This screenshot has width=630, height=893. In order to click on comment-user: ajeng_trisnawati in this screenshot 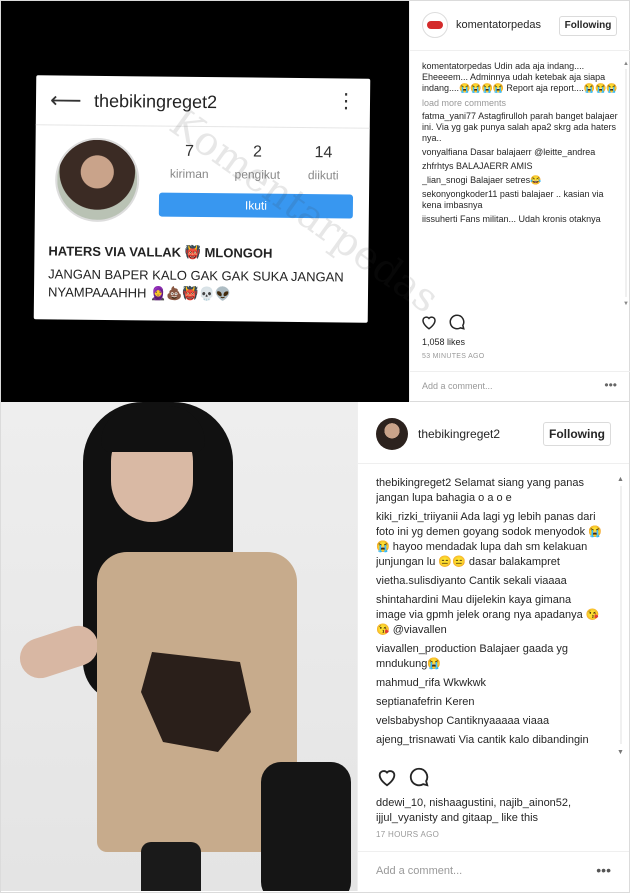, I will do `click(416, 740)`.